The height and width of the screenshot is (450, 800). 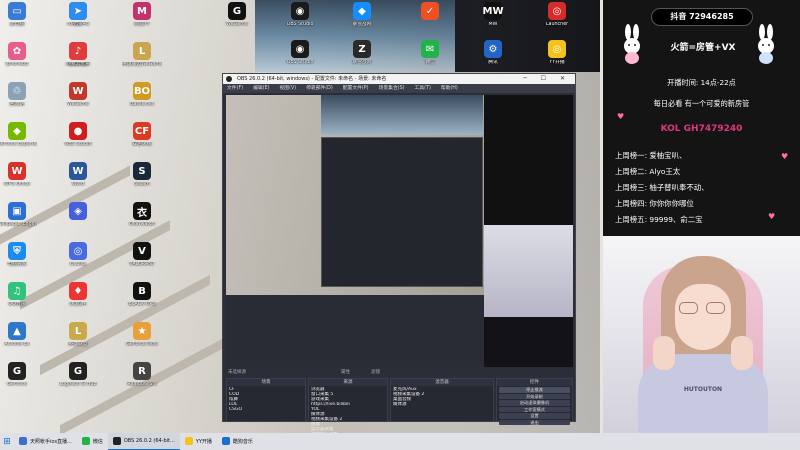 I want to click on app-icon: ▭, so click(x=17, y=11).